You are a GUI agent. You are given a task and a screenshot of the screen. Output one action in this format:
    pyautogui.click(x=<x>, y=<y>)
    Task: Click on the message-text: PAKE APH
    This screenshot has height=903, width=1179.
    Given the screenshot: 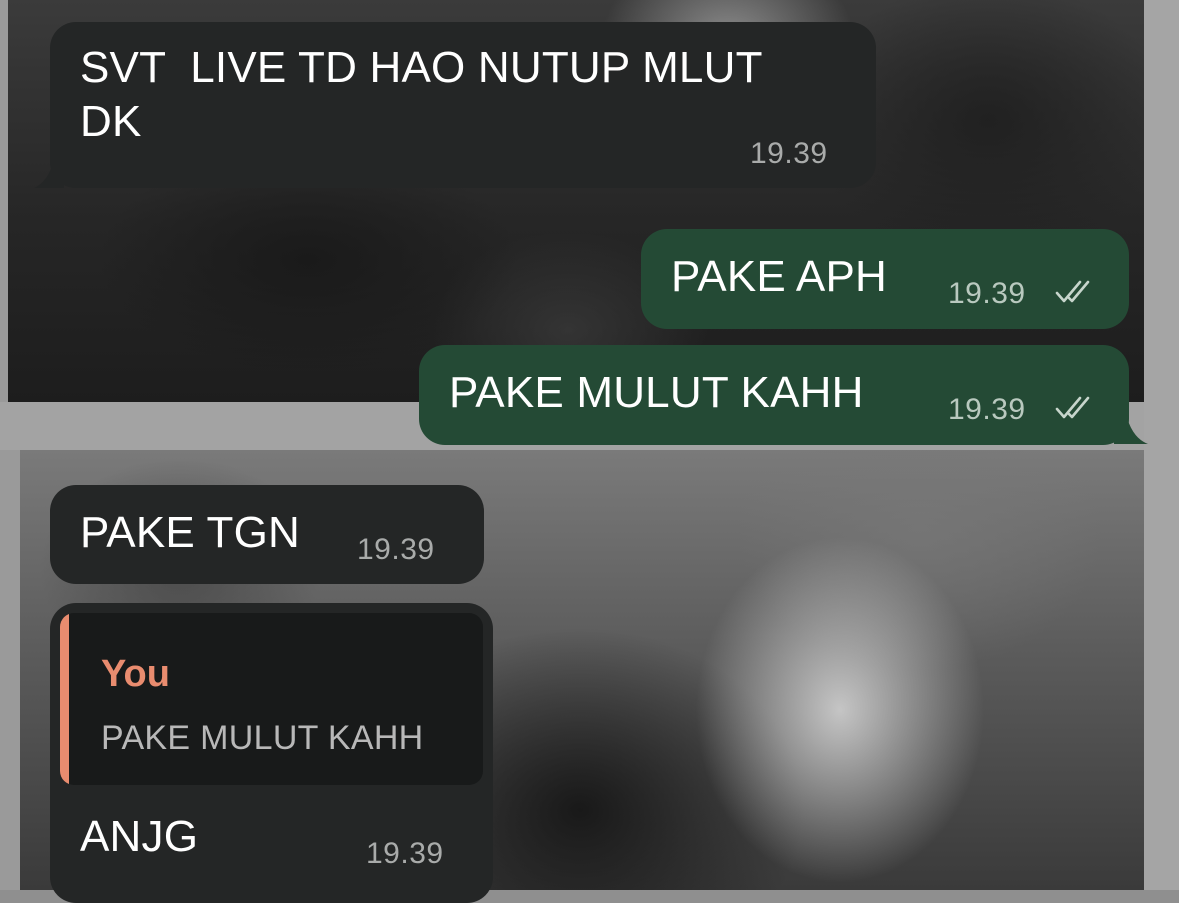 What is the action you would take?
    pyautogui.click(x=779, y=276)
    